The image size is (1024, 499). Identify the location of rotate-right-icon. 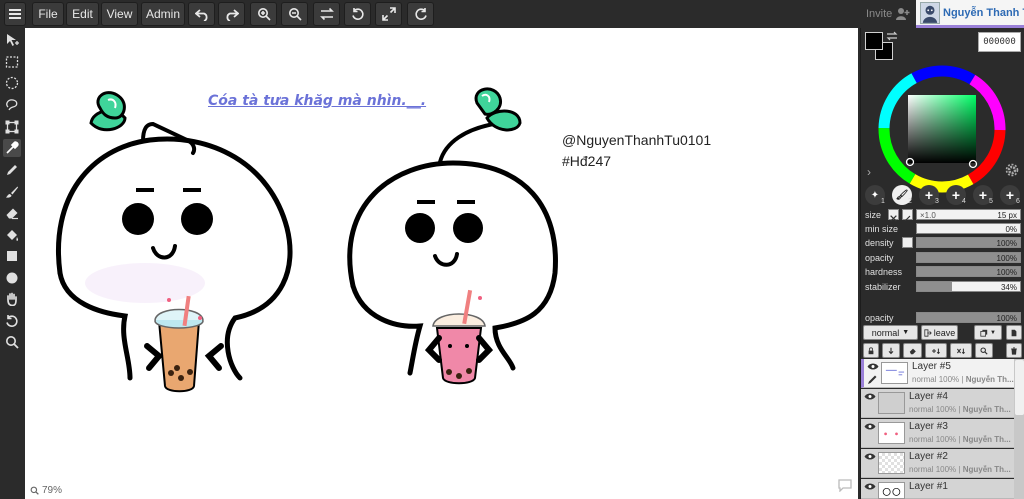
(420, 14).